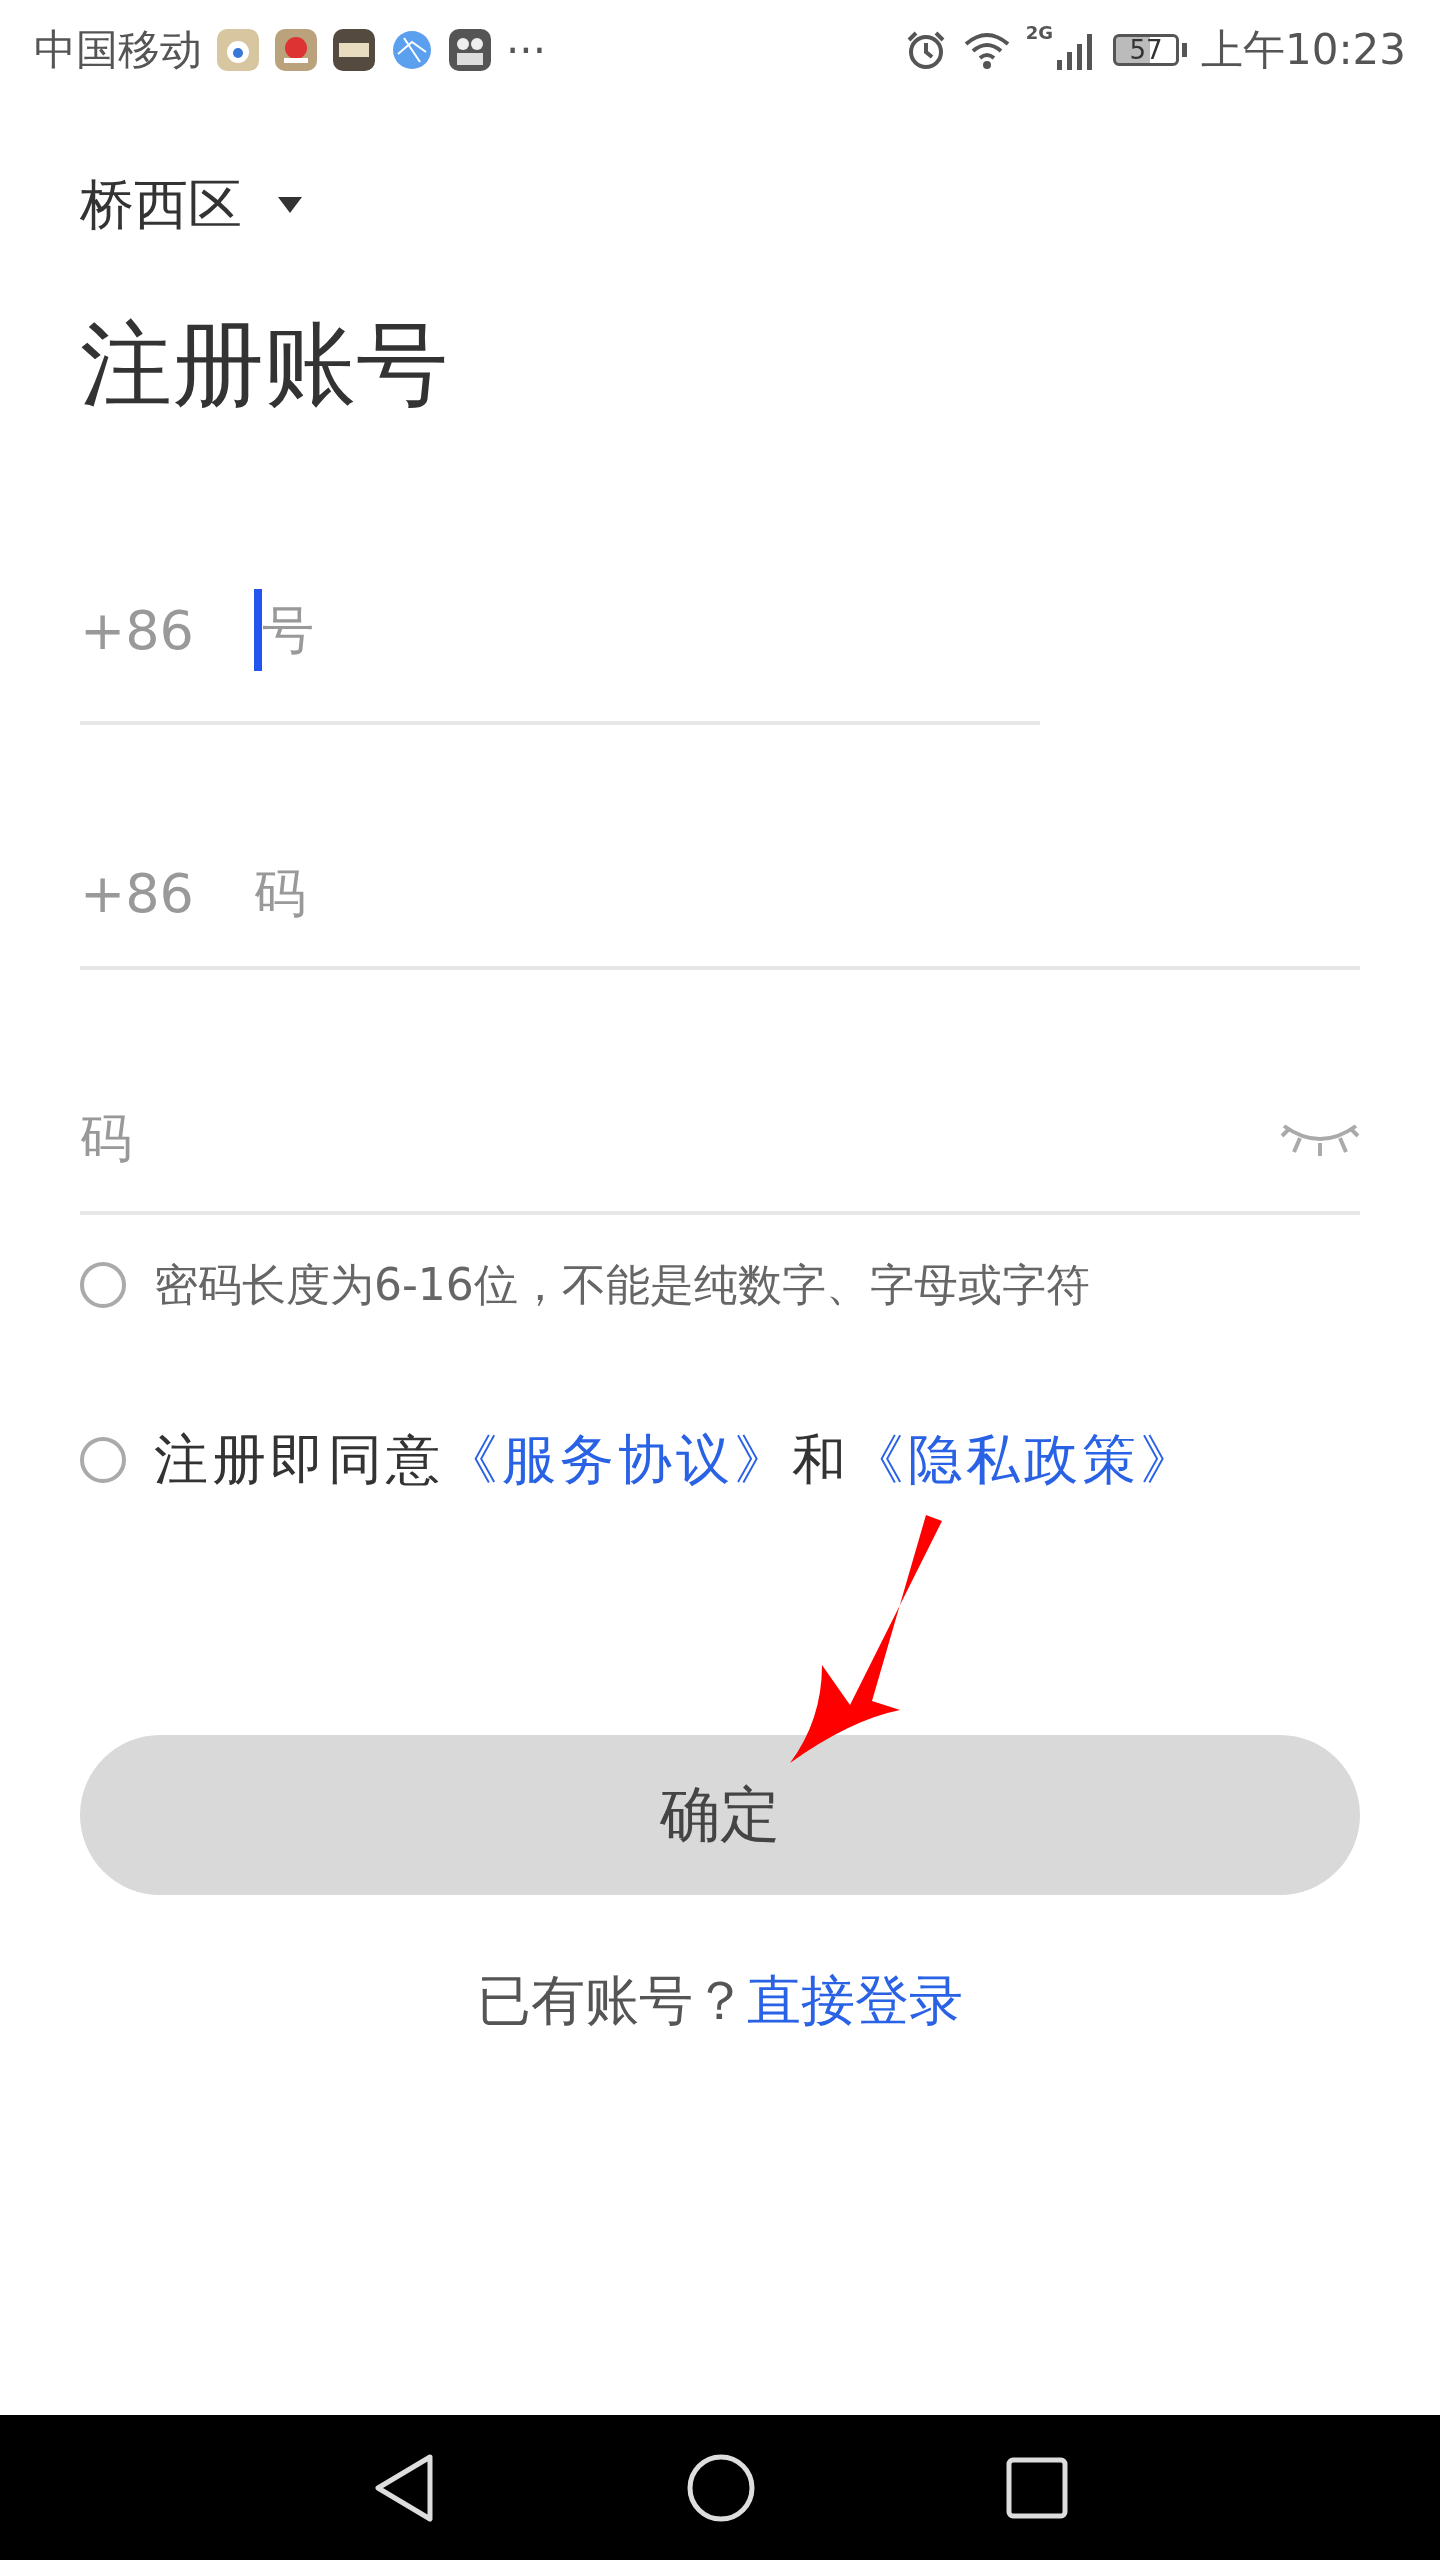 Image resolution: width=1440 pixels, height=2560 pixels. Describe the element at coordinates (855, 2001) in the screenshot. I see `login-link: 直接登录` at that location.